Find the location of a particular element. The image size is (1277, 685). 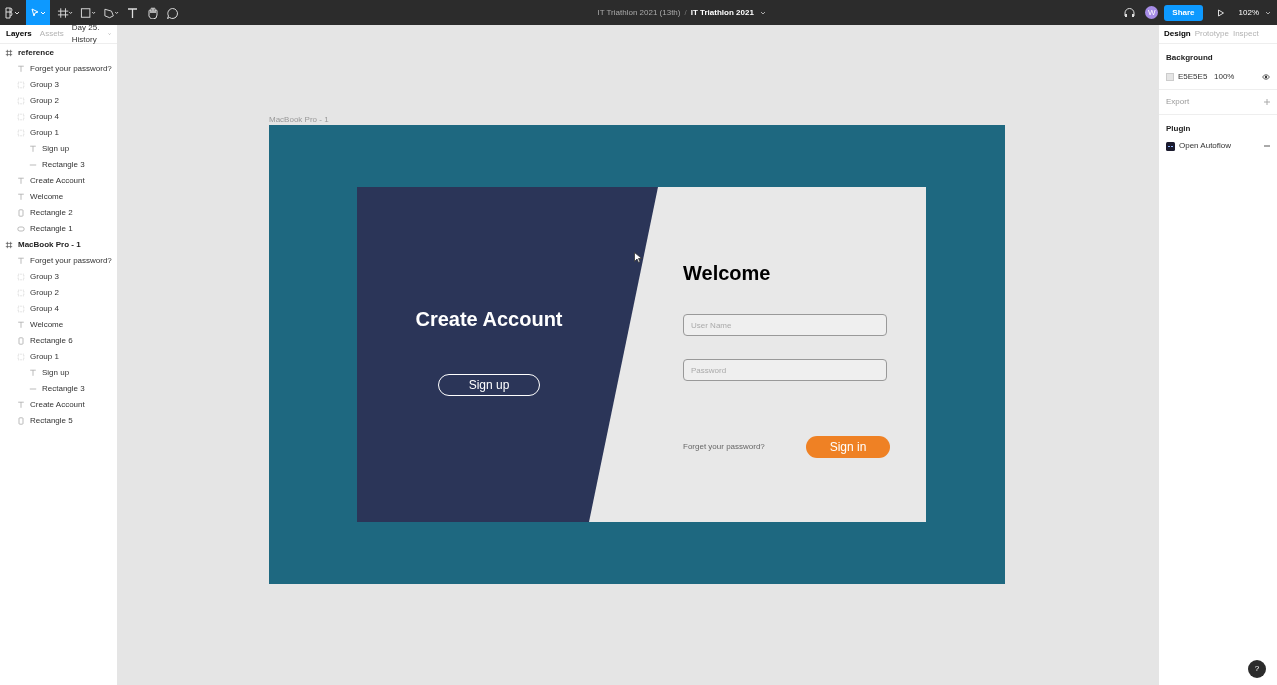

text-tool-icon is located at coordinates (132, 12).